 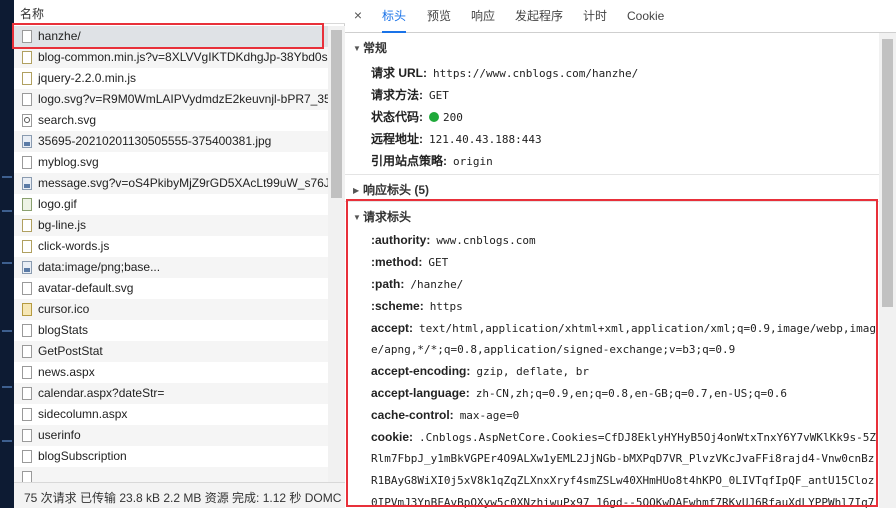 I want to click on tab-timing: 计时, so click(x=595, y=16).